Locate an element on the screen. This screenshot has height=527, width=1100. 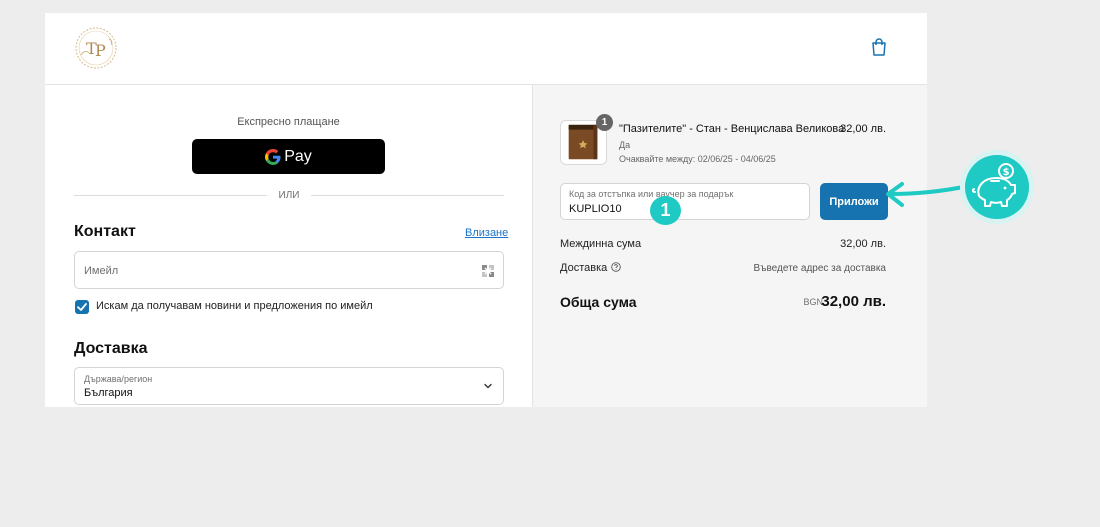
check-icon is located at coordinates (82, 307).